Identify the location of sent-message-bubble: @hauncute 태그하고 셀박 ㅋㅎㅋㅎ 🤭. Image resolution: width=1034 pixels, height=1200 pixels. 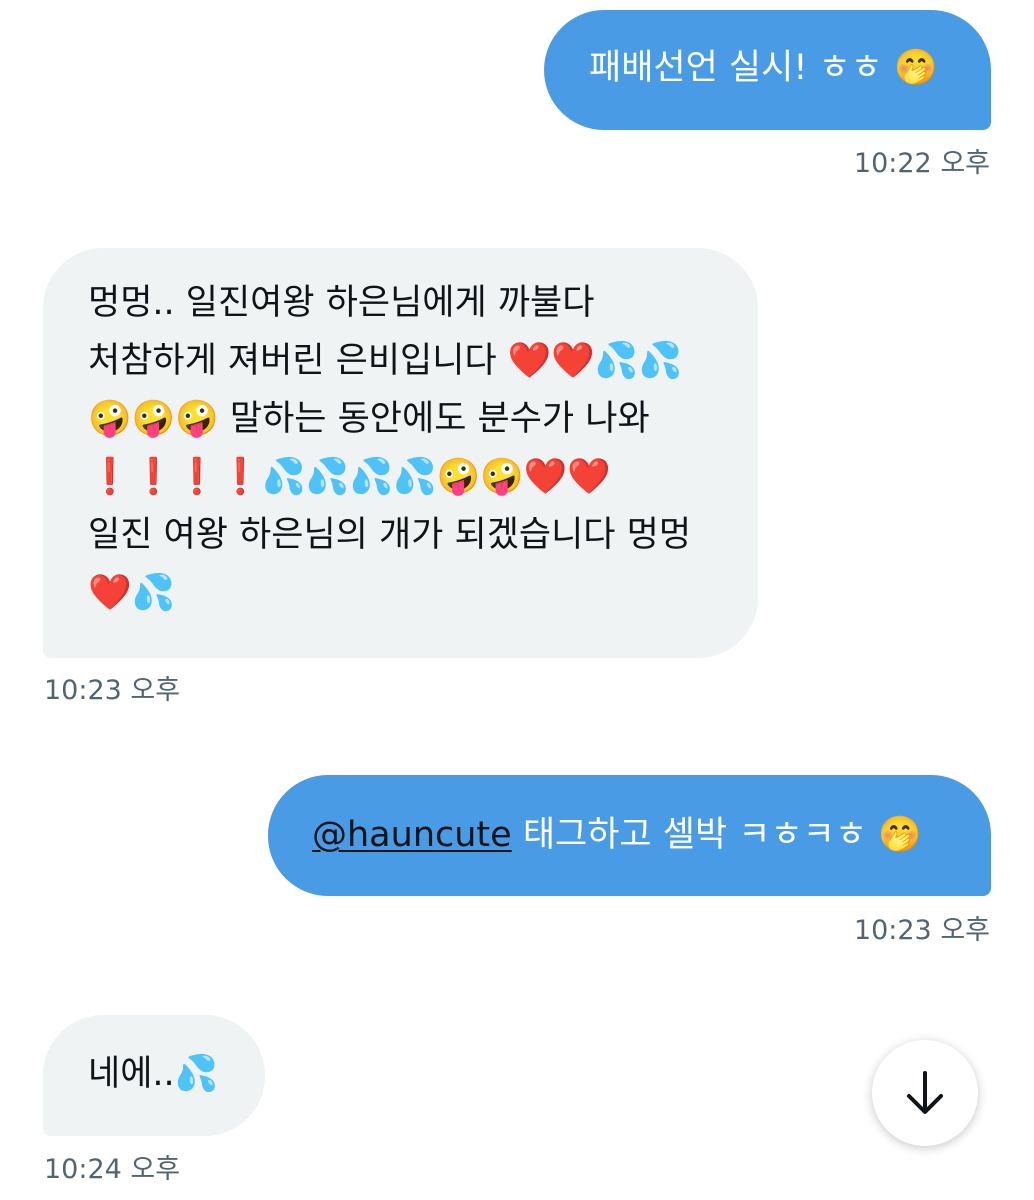
(629, 835).